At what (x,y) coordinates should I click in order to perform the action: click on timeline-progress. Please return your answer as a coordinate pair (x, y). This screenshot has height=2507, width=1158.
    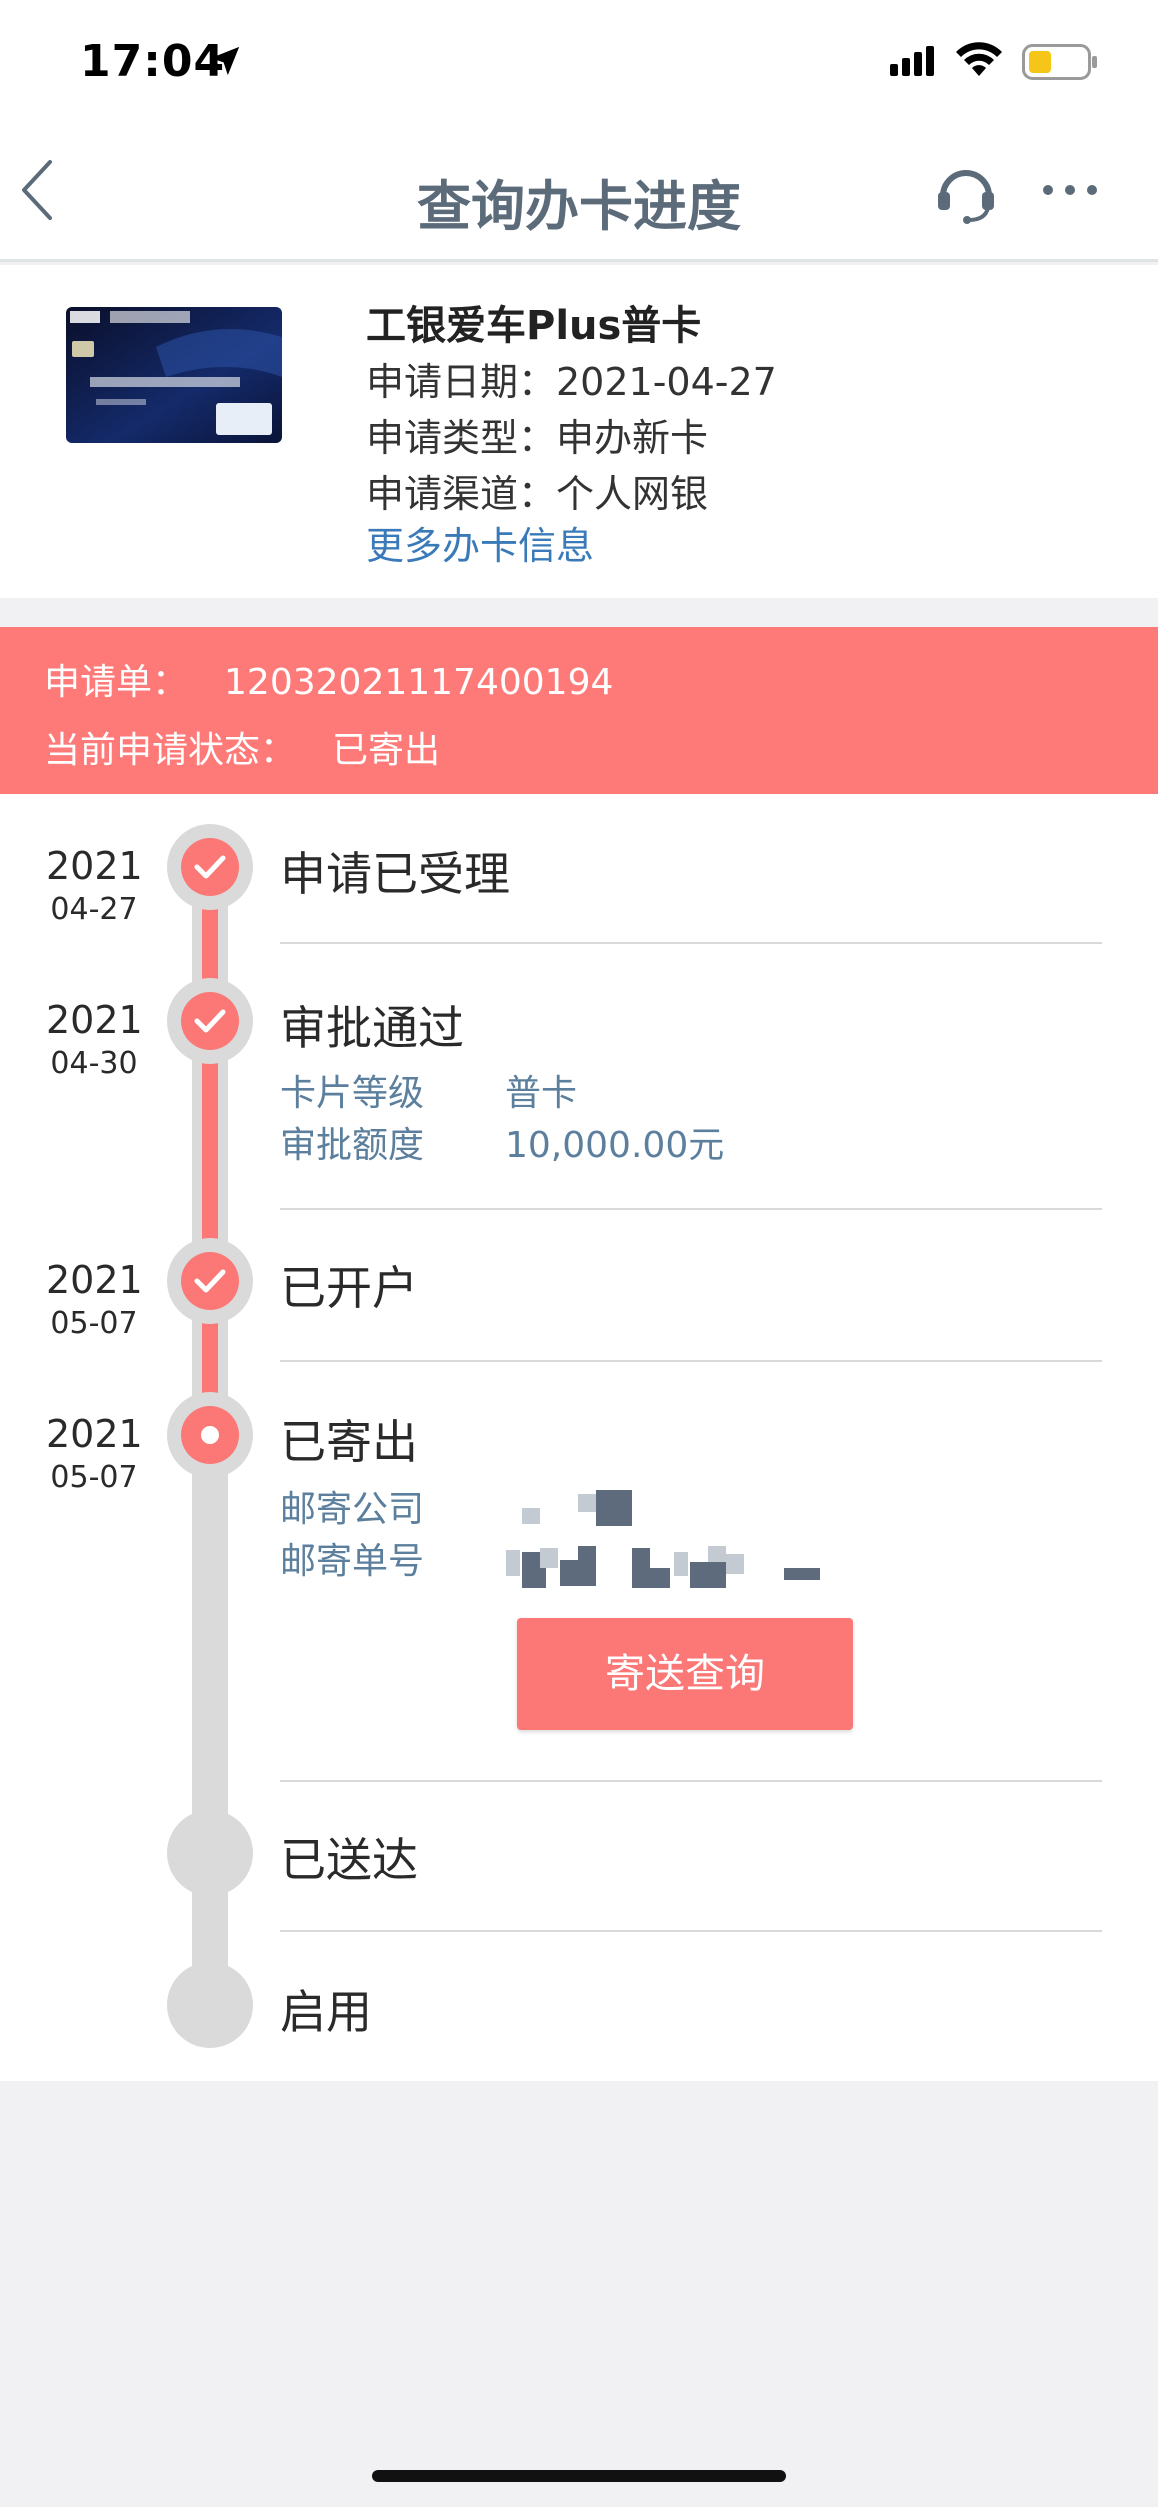
    Looking at the image, I should click on (210, 1144).